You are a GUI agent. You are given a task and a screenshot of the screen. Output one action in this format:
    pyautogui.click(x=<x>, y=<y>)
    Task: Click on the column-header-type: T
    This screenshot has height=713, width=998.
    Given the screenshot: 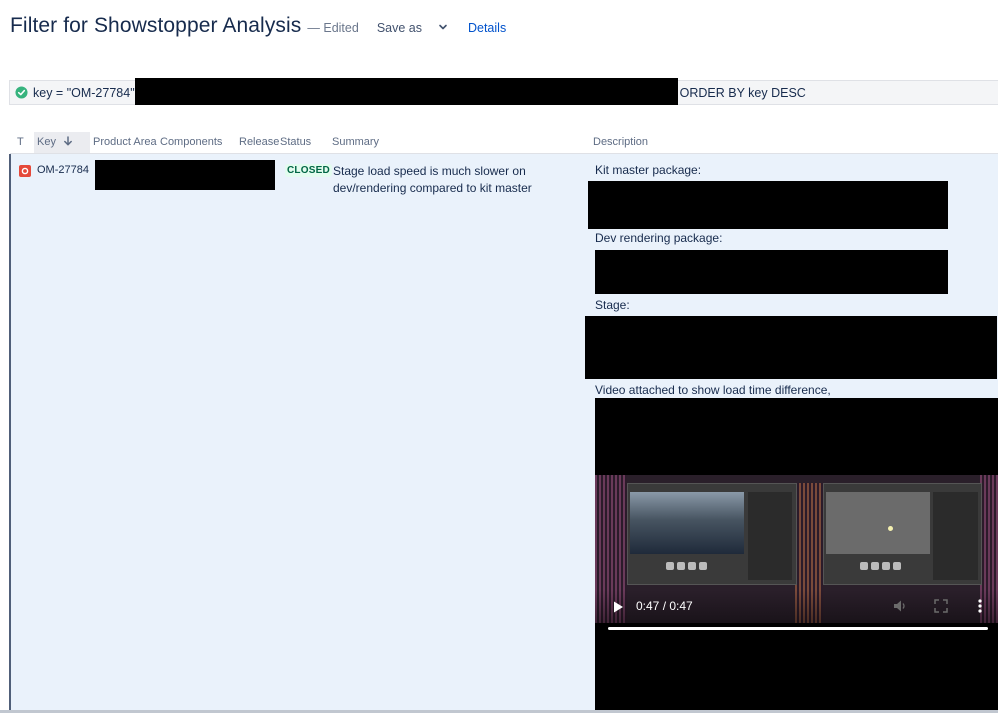 What is the action you would take?
    pyautogui.click(x=20, y=142)
    